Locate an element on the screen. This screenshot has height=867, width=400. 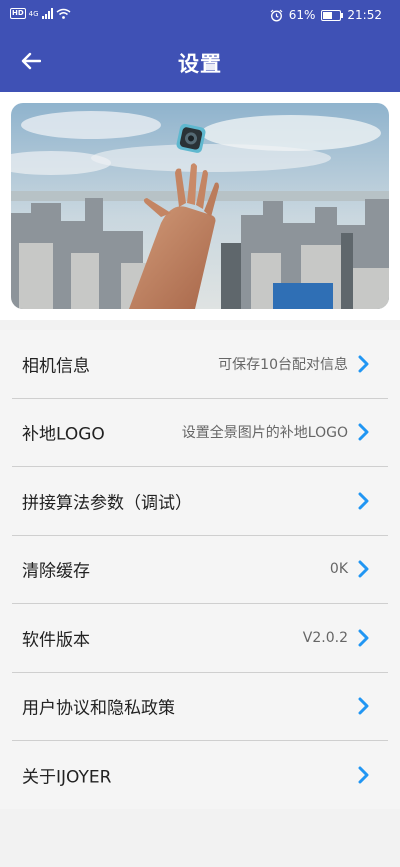
setting-label: 关于IJOYER is located at coordinates (67, 777).